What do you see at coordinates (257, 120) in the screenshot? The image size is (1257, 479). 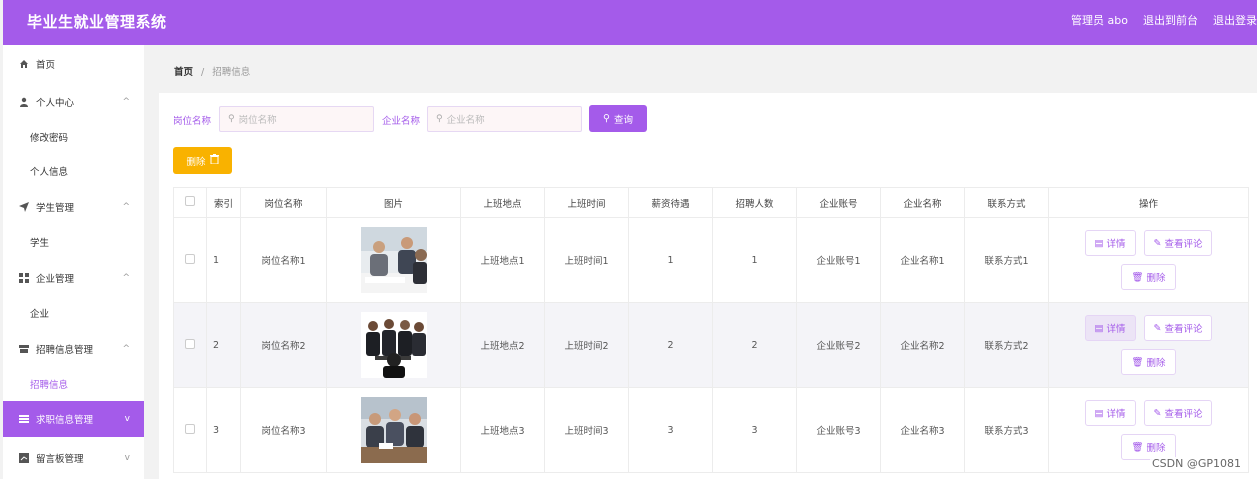 I see `job-name-placeholder: 岗位名称` at bounding box center [257, 120].